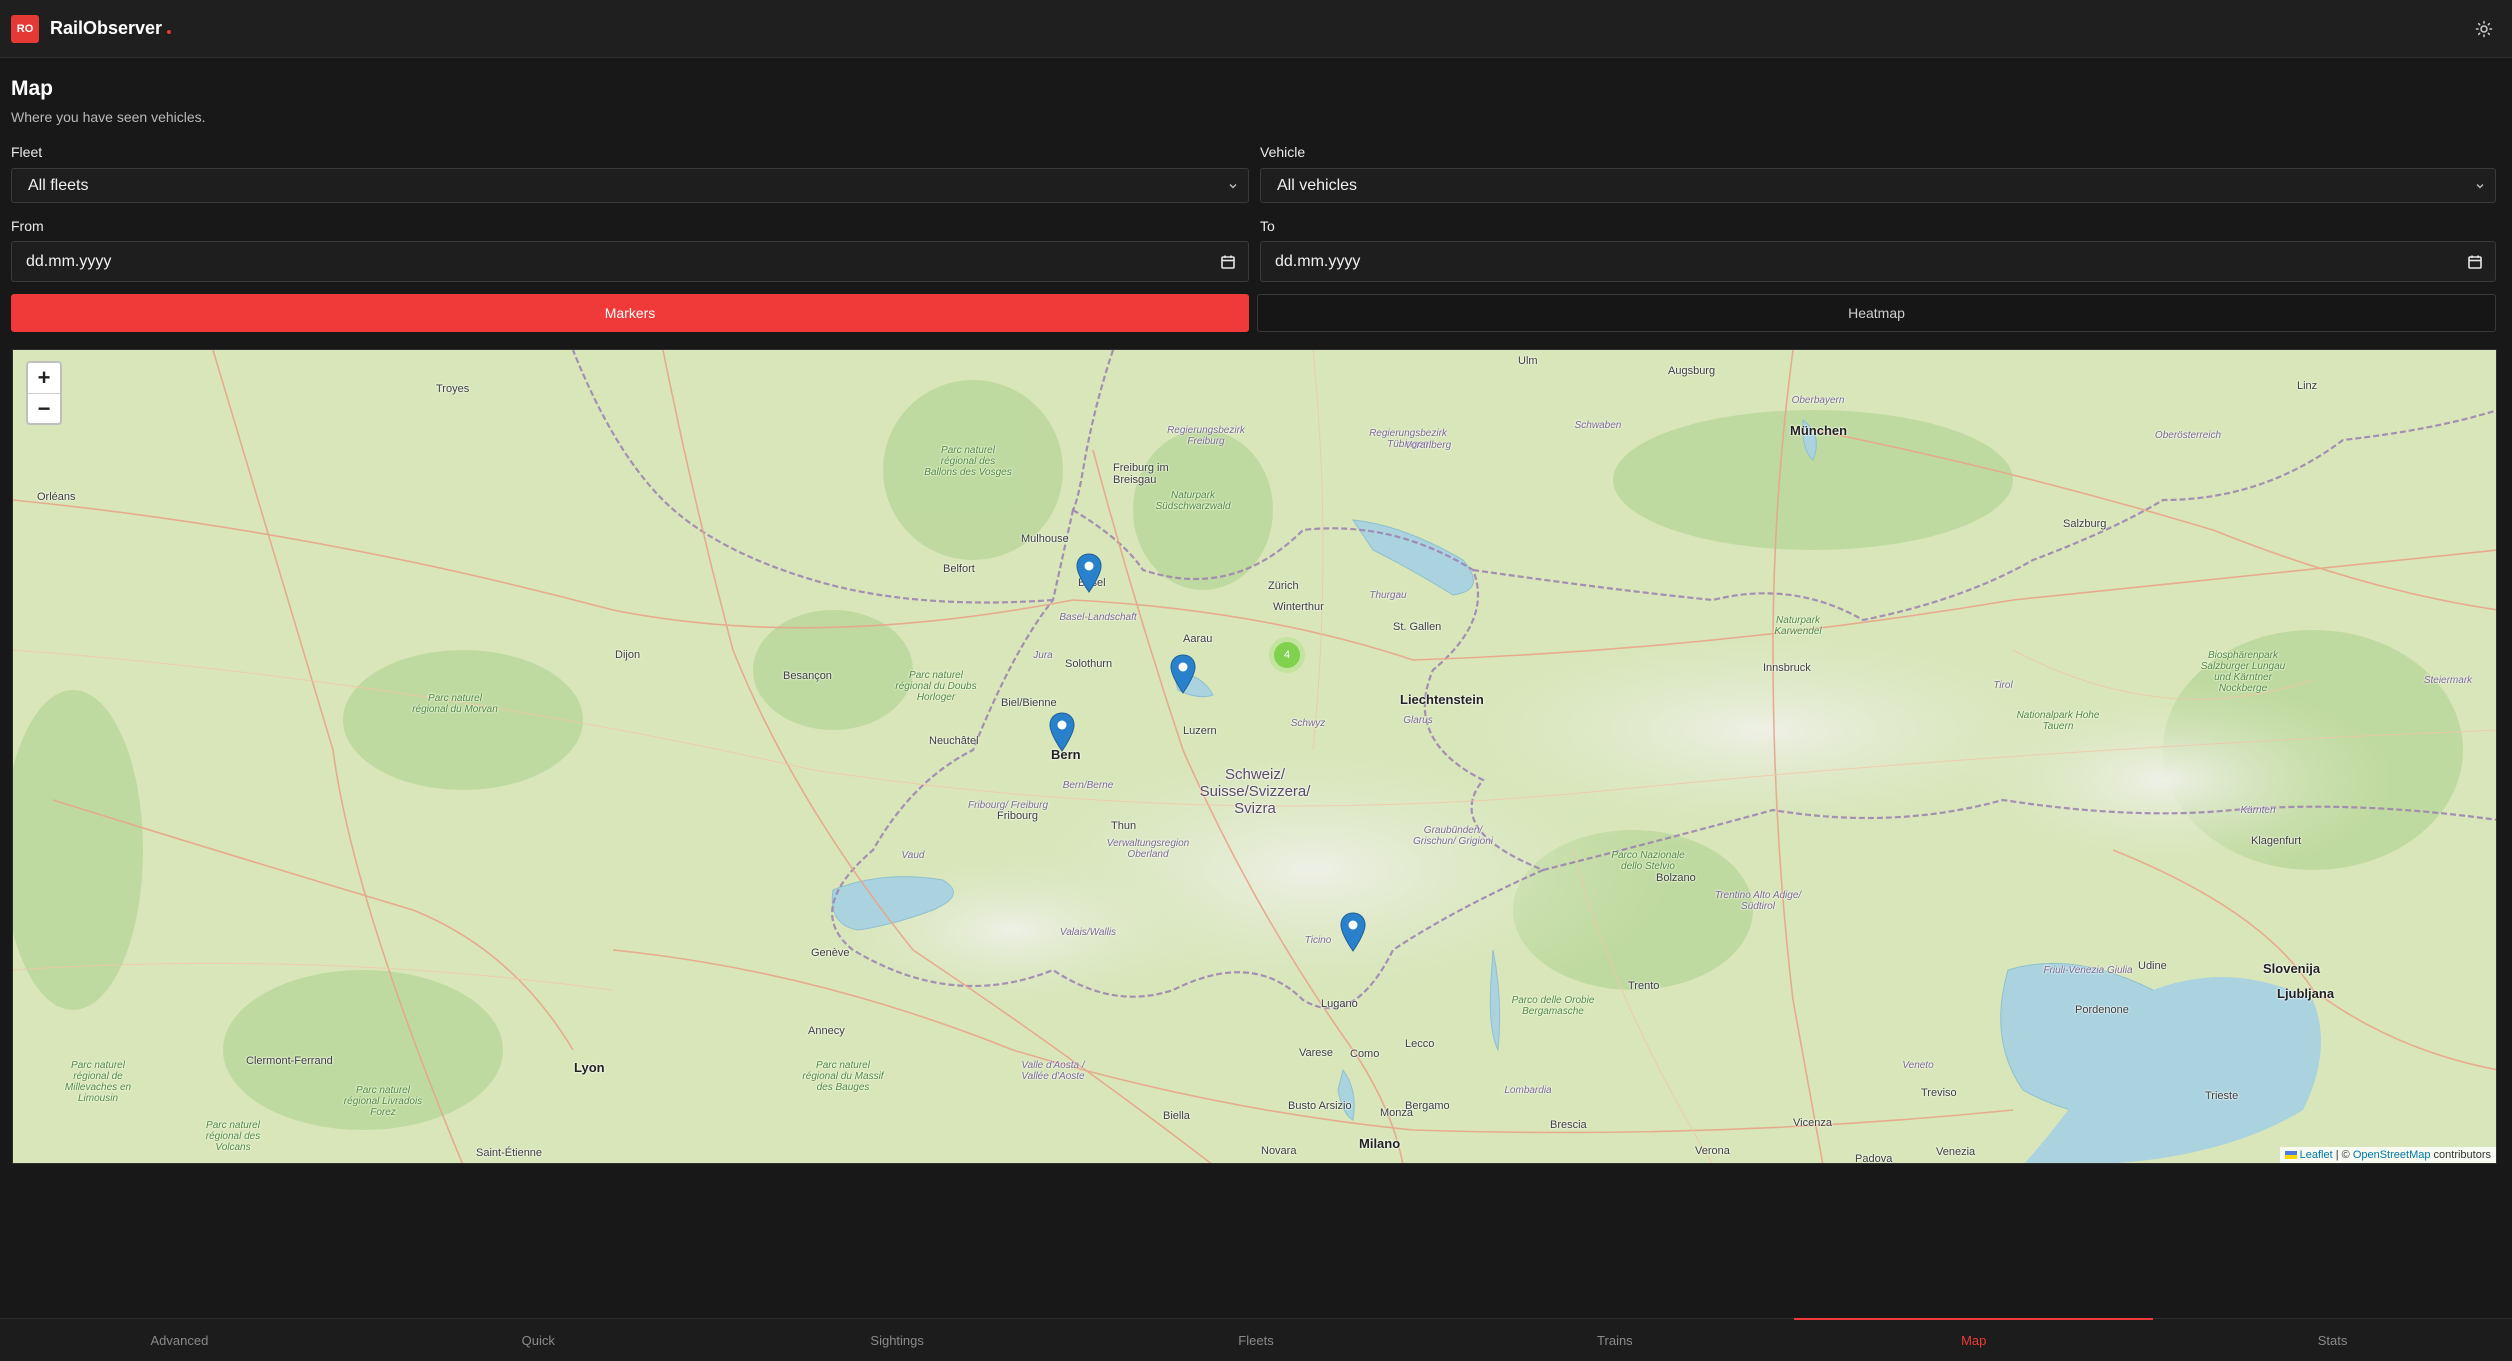 The image size is (2512, 1361). What do you see at coordinates (2460, 1155) in the screenshot?
I see `attribution-suffix: contributors` at bounding box center [2460, 1155].